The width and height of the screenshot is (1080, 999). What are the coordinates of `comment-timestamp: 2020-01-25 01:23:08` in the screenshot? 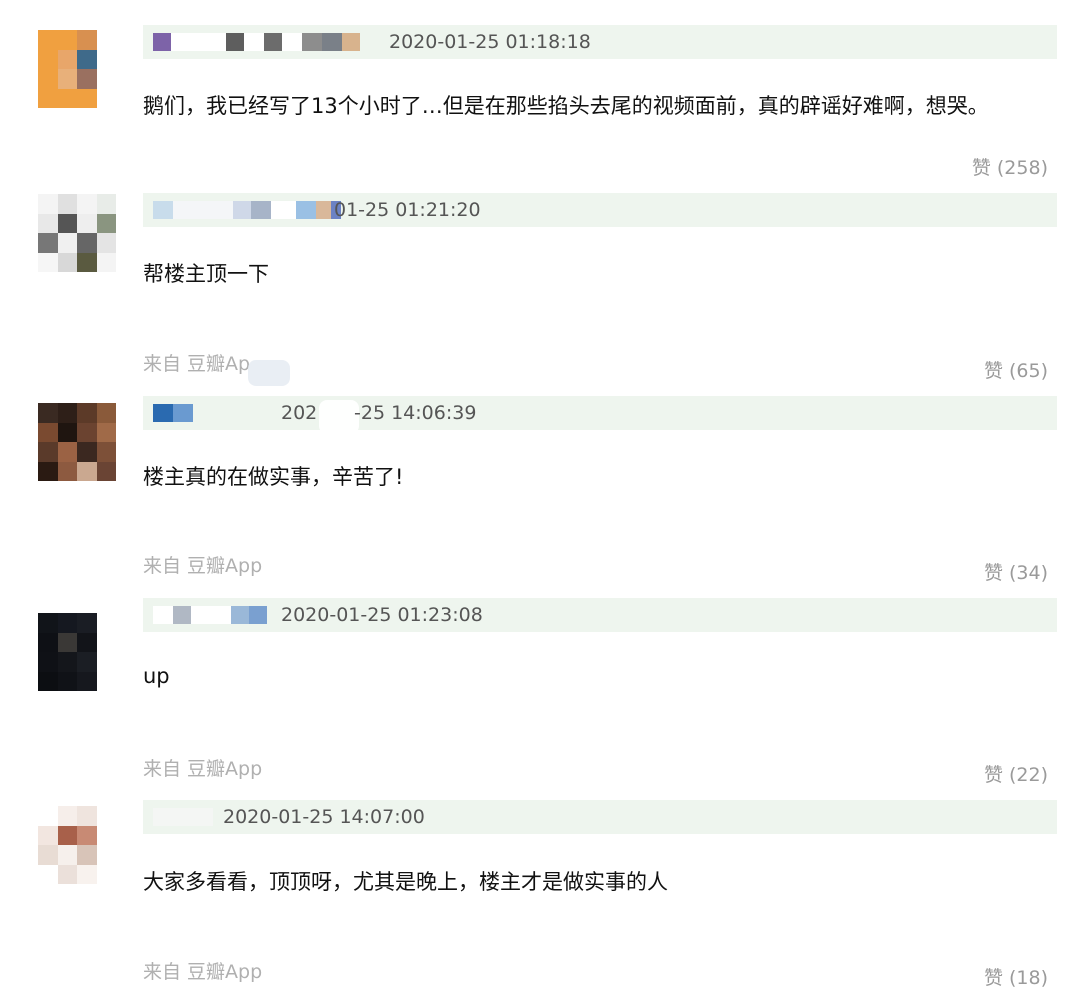 It's located at (382, 615).